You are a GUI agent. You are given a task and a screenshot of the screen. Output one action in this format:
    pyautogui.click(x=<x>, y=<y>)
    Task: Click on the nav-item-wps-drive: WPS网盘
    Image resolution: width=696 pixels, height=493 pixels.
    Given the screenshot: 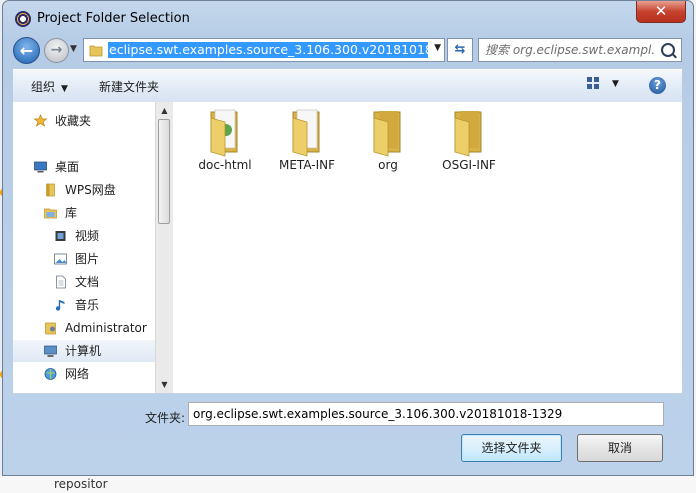 What is the action you would take?
    pyautogui.click(x=84, y=190)
    